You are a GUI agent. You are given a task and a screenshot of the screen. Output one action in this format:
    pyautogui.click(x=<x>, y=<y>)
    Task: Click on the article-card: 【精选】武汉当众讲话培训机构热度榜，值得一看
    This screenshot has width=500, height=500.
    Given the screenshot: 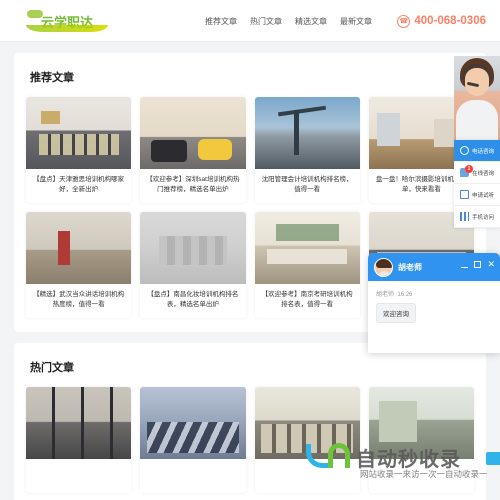 What is the action you would take?
    pyautogui.click(x=79, y=265)
    